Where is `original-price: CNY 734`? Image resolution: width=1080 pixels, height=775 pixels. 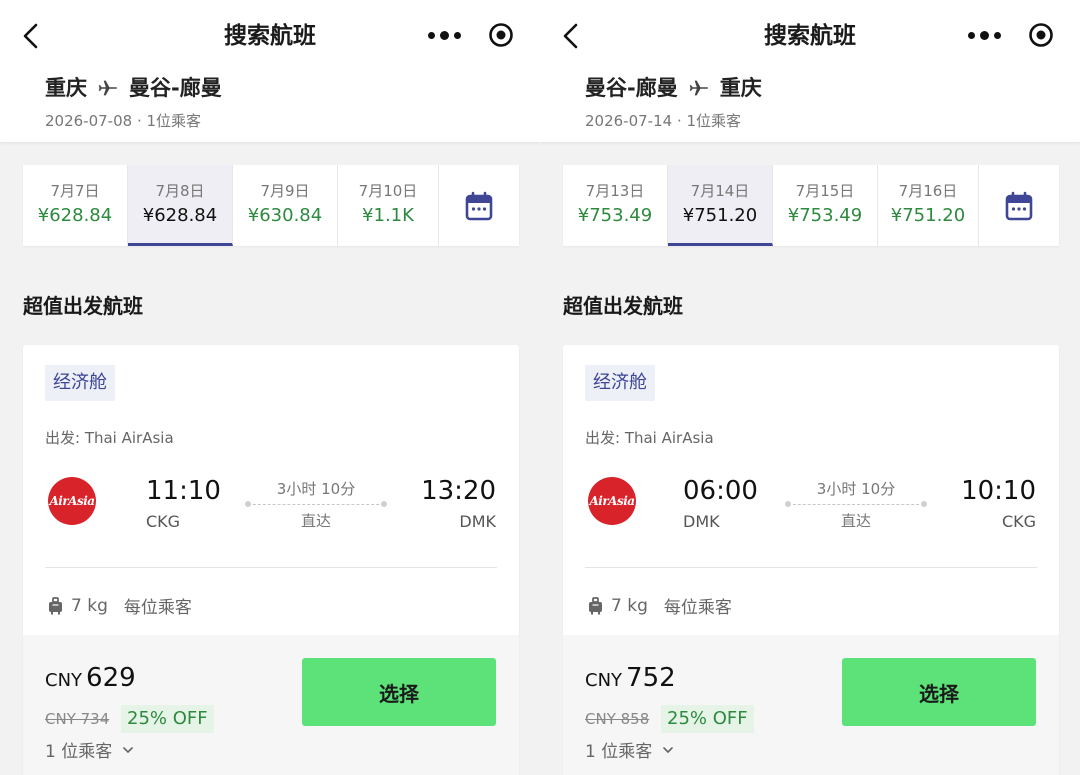
original-price: CNY 734 is located at coordinates (77, 719).